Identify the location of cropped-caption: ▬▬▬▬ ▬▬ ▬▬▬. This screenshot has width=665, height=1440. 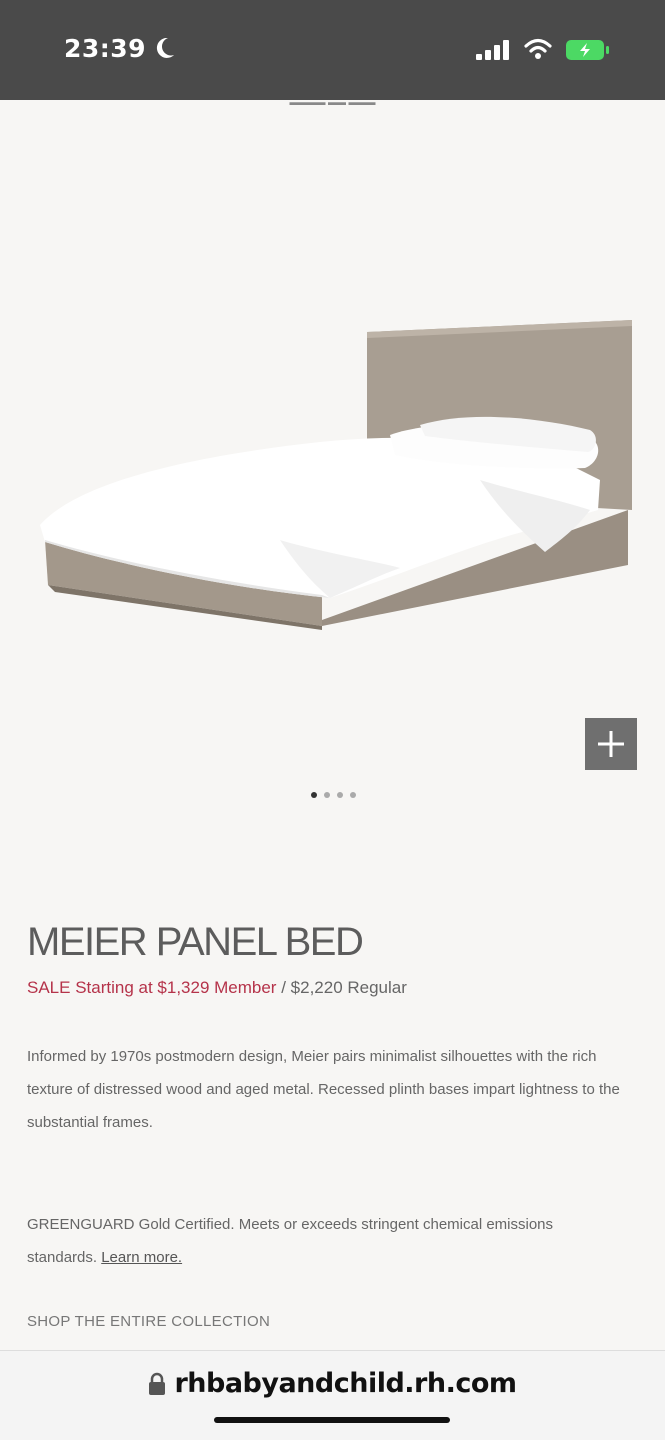
(332, 103).